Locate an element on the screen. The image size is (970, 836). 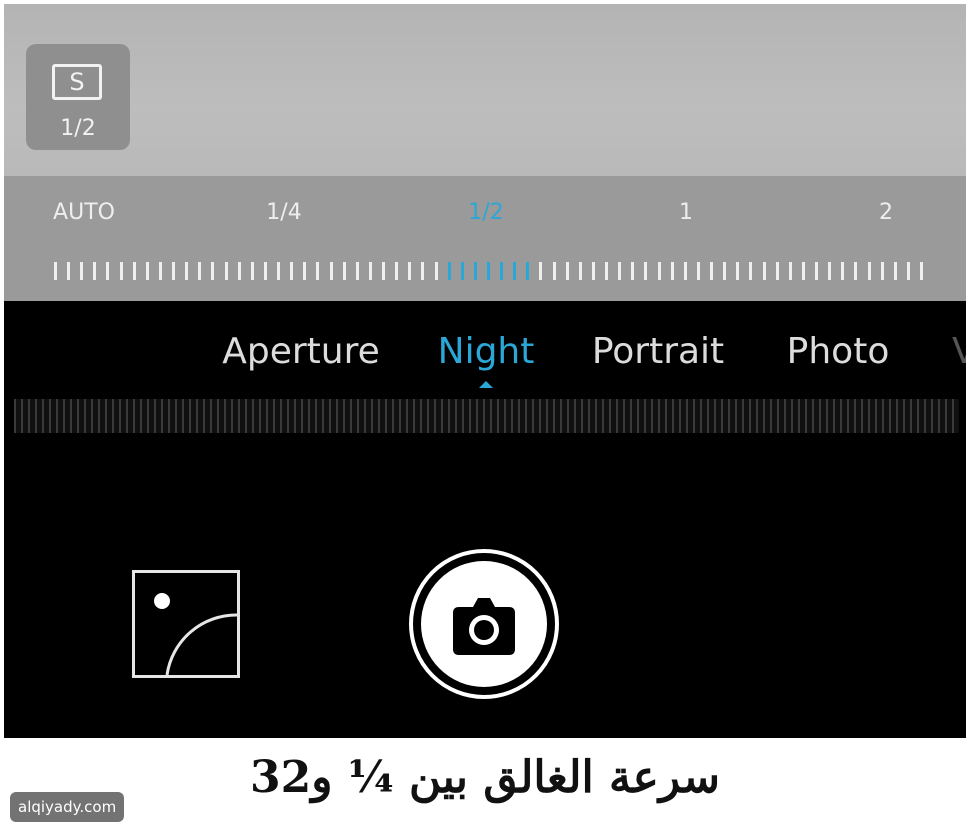
mode-portrait: Portrait is located at coordinates (658, 351).